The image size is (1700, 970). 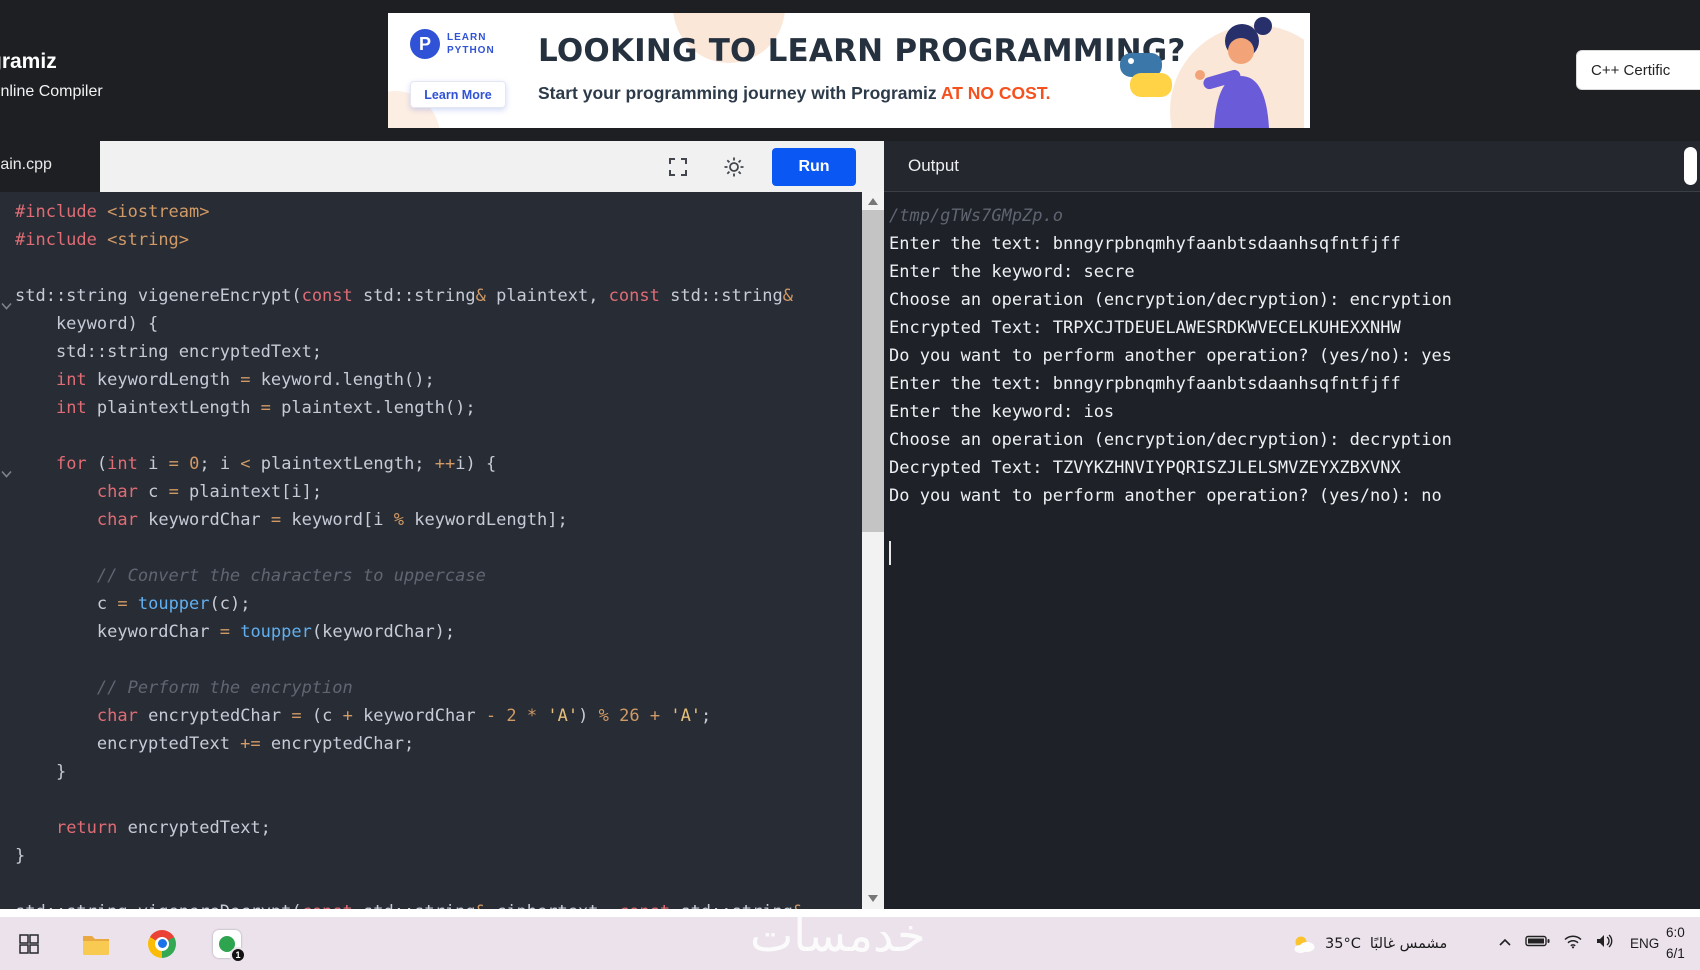 What do you see at coordinates (1212, 72) in the screenshot?
I see `banner-illustration` at bounding box center [1212, 72].